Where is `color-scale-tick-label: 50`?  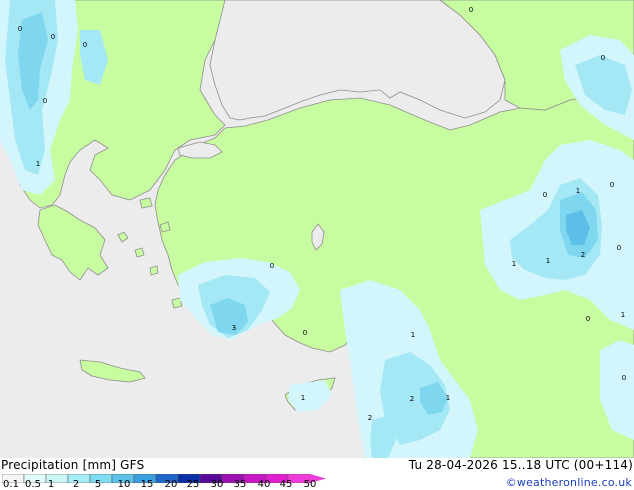 color-scale-tick-label: 50 is located at coordinates (310, 484).